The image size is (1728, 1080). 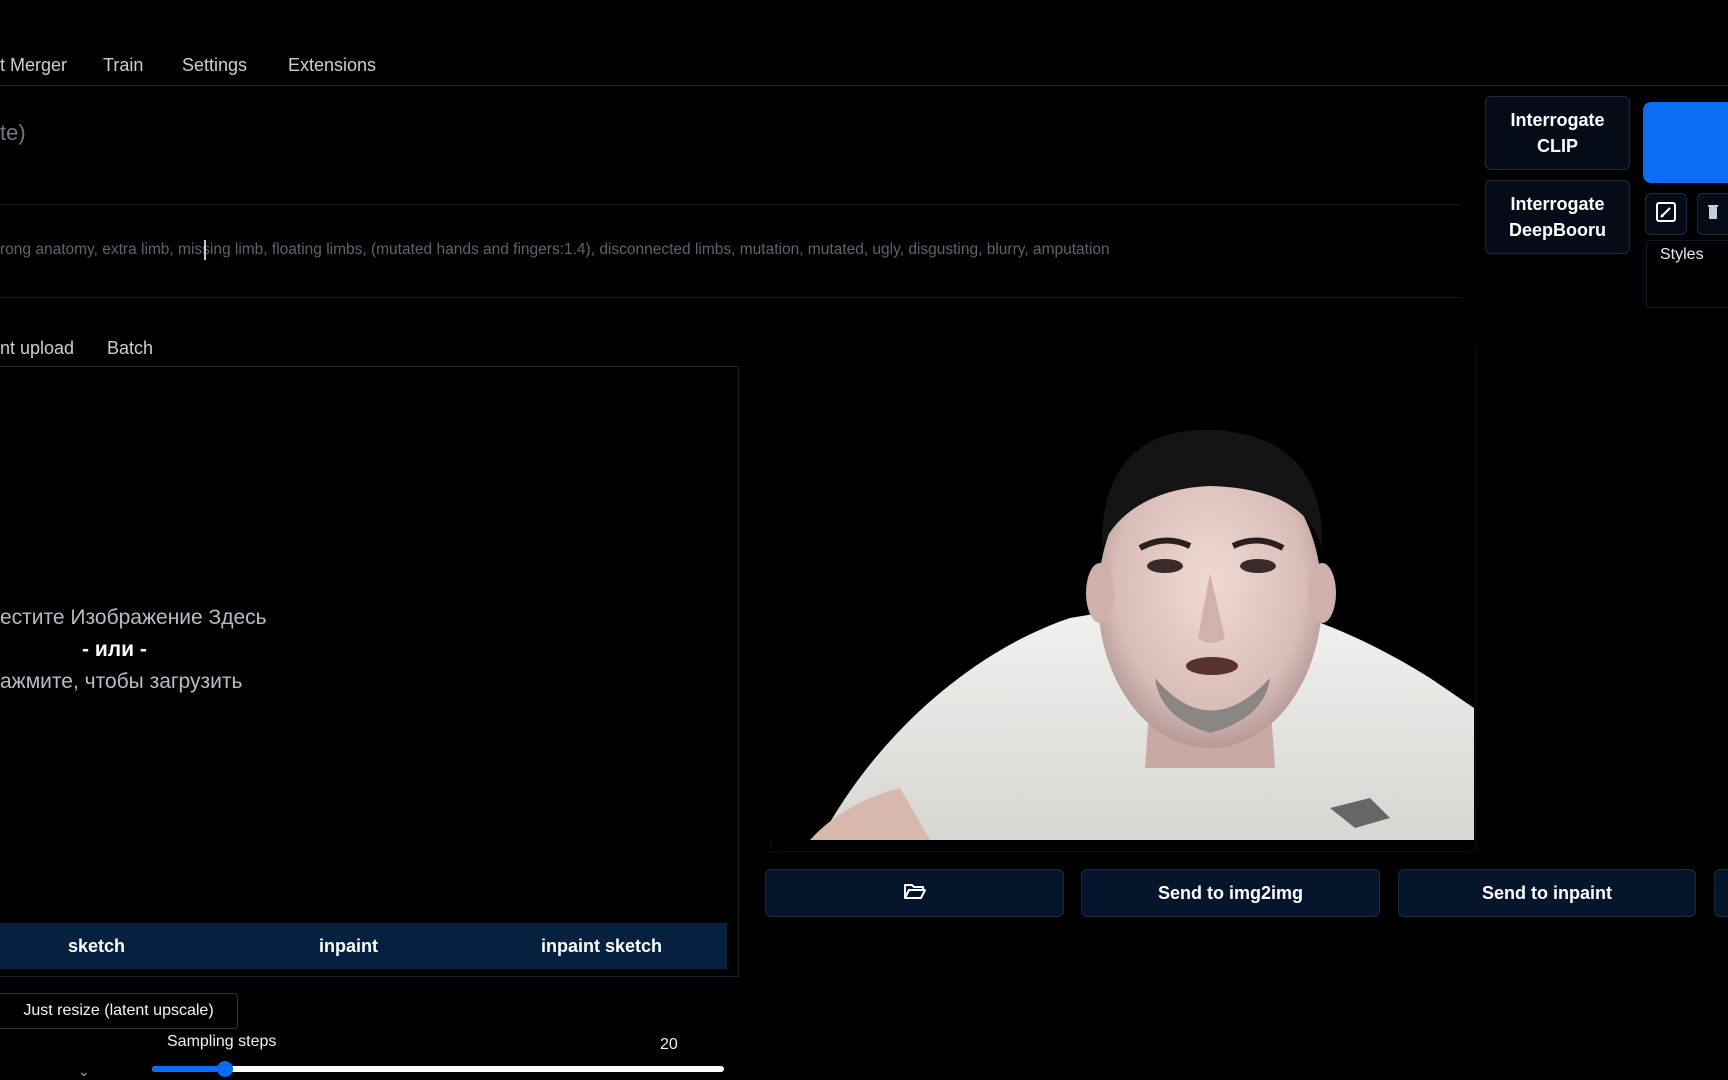 I want to click on click-upload-text: ажмите, чтобы загрузить, so click(x=121, y=681).